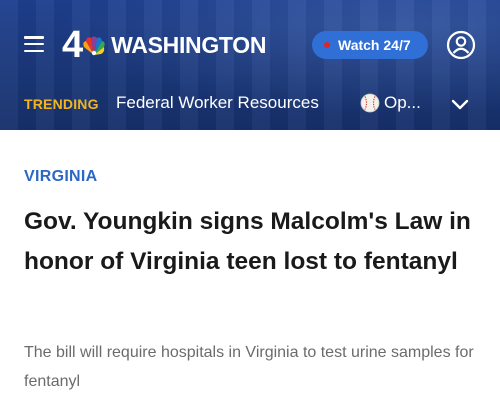  What do you see at coordinates (460, 104) in the screenshot?
I see `chevron-down-icon` at bounding box center [460, 104].